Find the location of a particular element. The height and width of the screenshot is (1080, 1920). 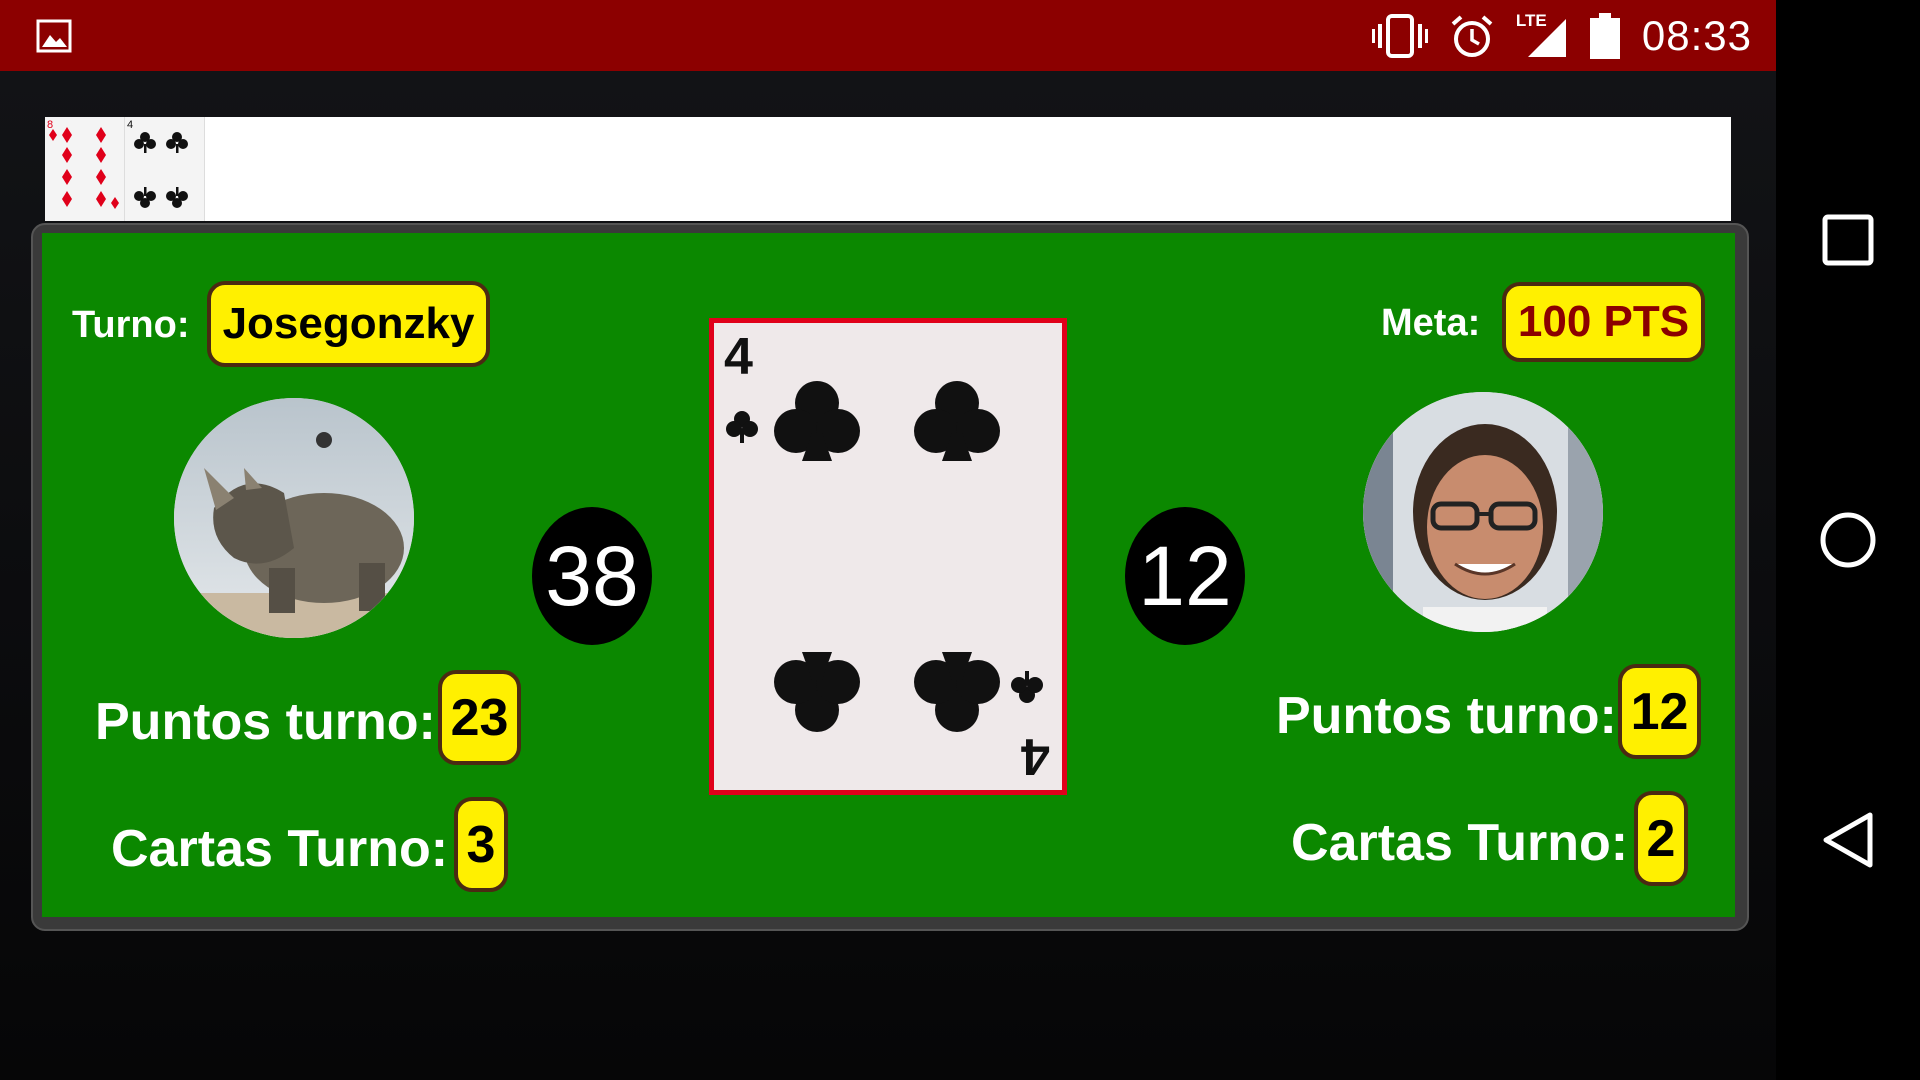

goal-badge: 100 PTS is located at coordinates (1603, 322).